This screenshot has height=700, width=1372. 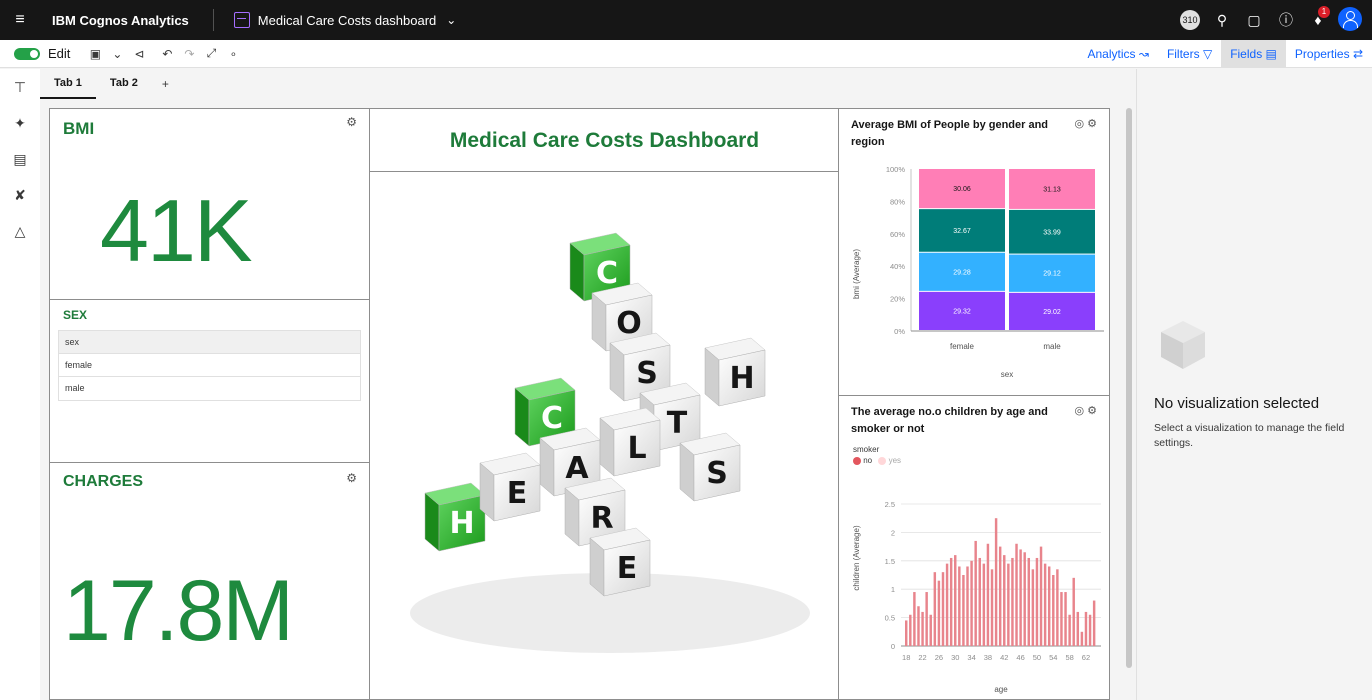 What do you see at coordinates (347, 20) in the screenshot?
I see `dashboard-title: Medical Care Costs dashboard` at bounding box center [347, 20].